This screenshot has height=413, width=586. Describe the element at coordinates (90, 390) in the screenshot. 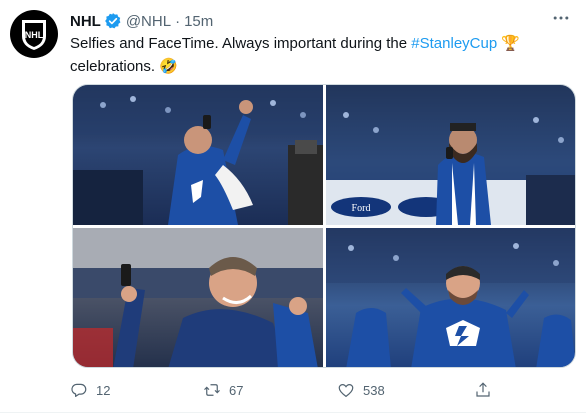

I see `reply-button: 12` at that location.